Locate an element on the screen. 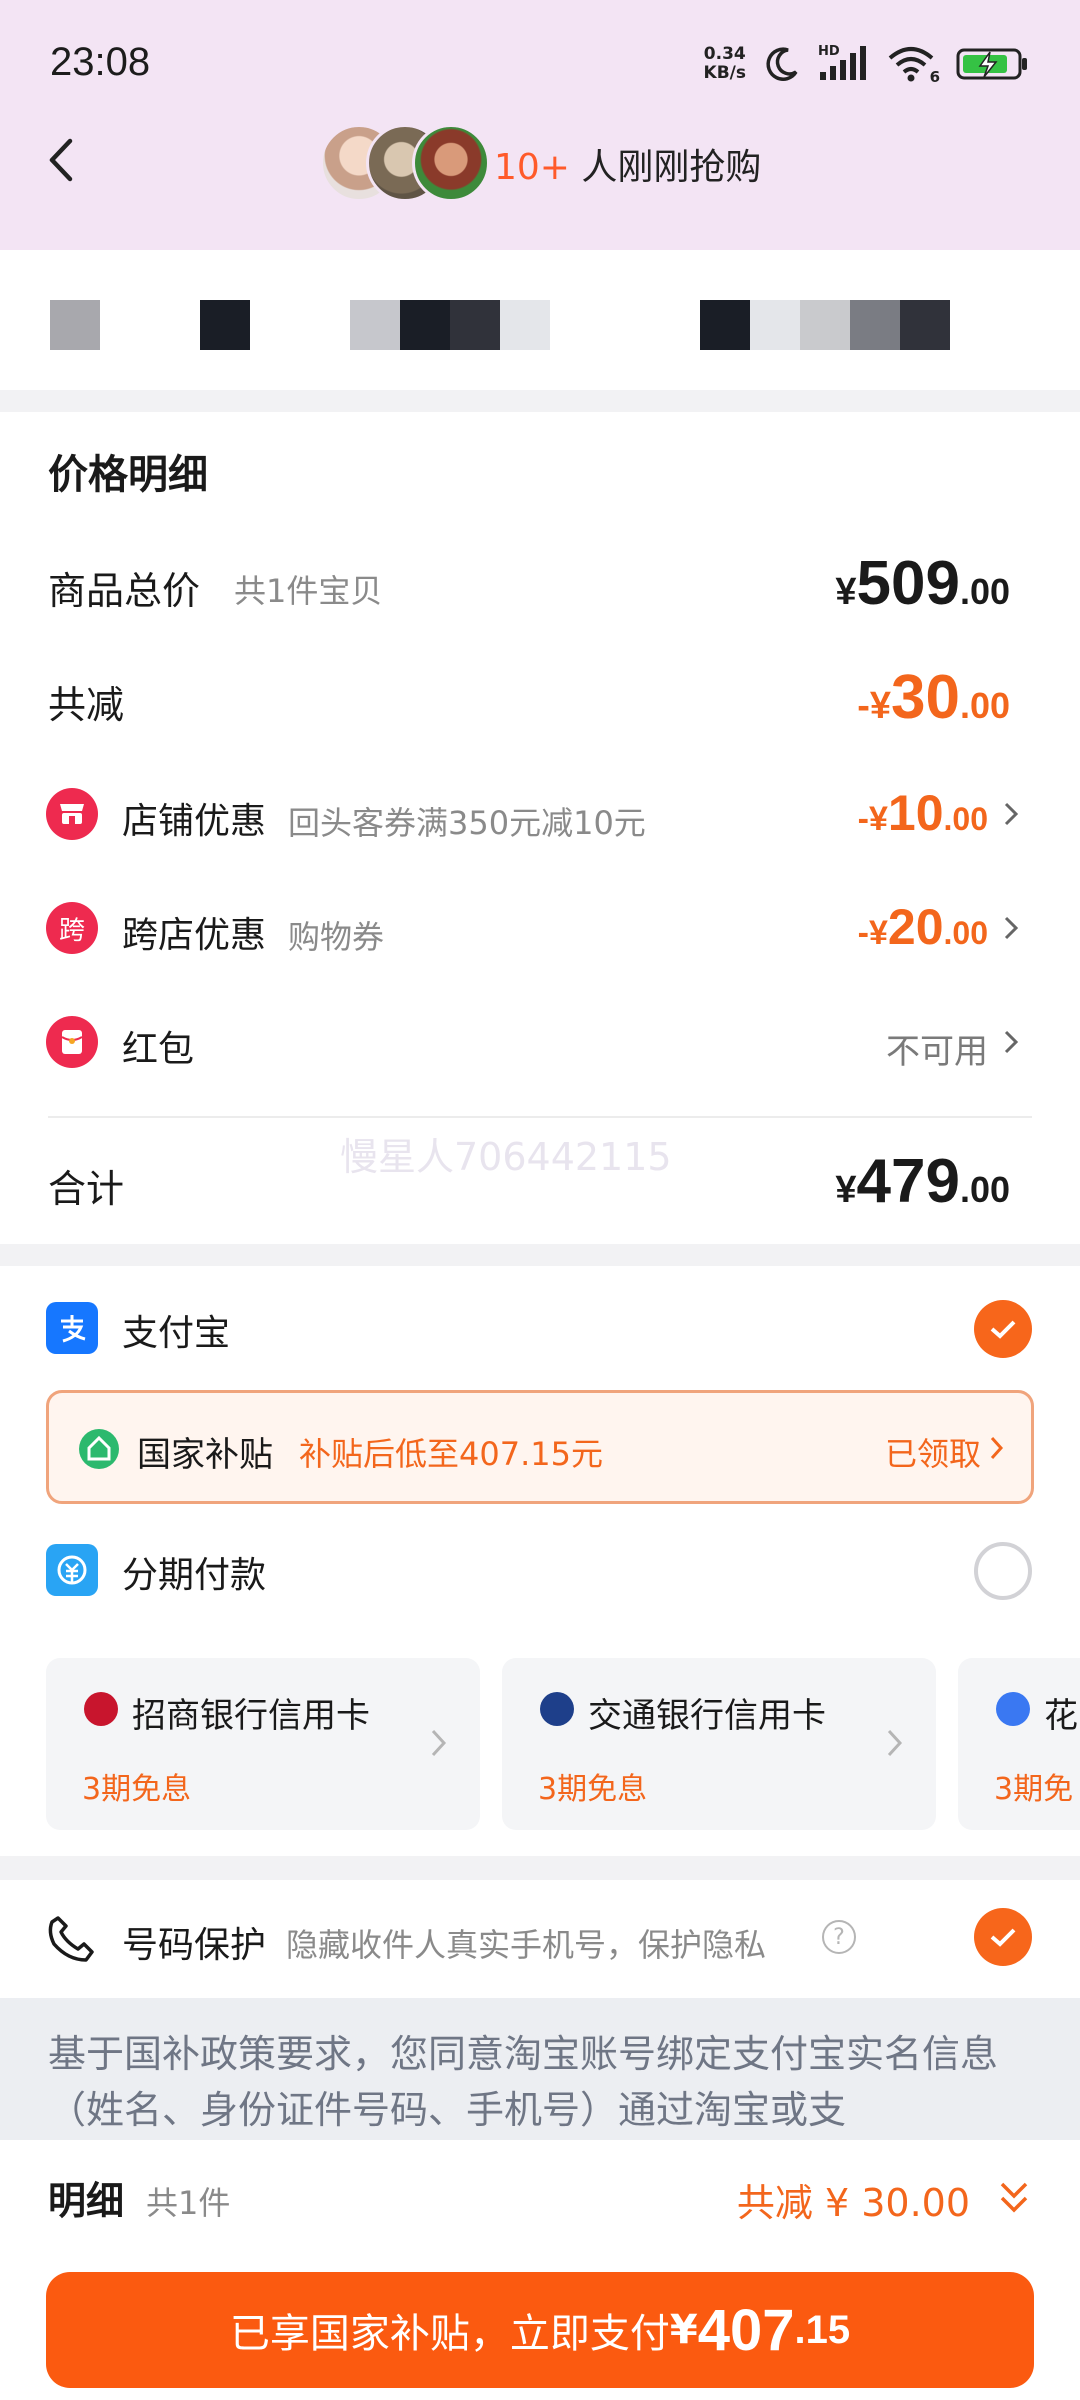 The height and width of the screenshot is (2400, 1080). back-arrow-icon is located at coordinates (65, 160).